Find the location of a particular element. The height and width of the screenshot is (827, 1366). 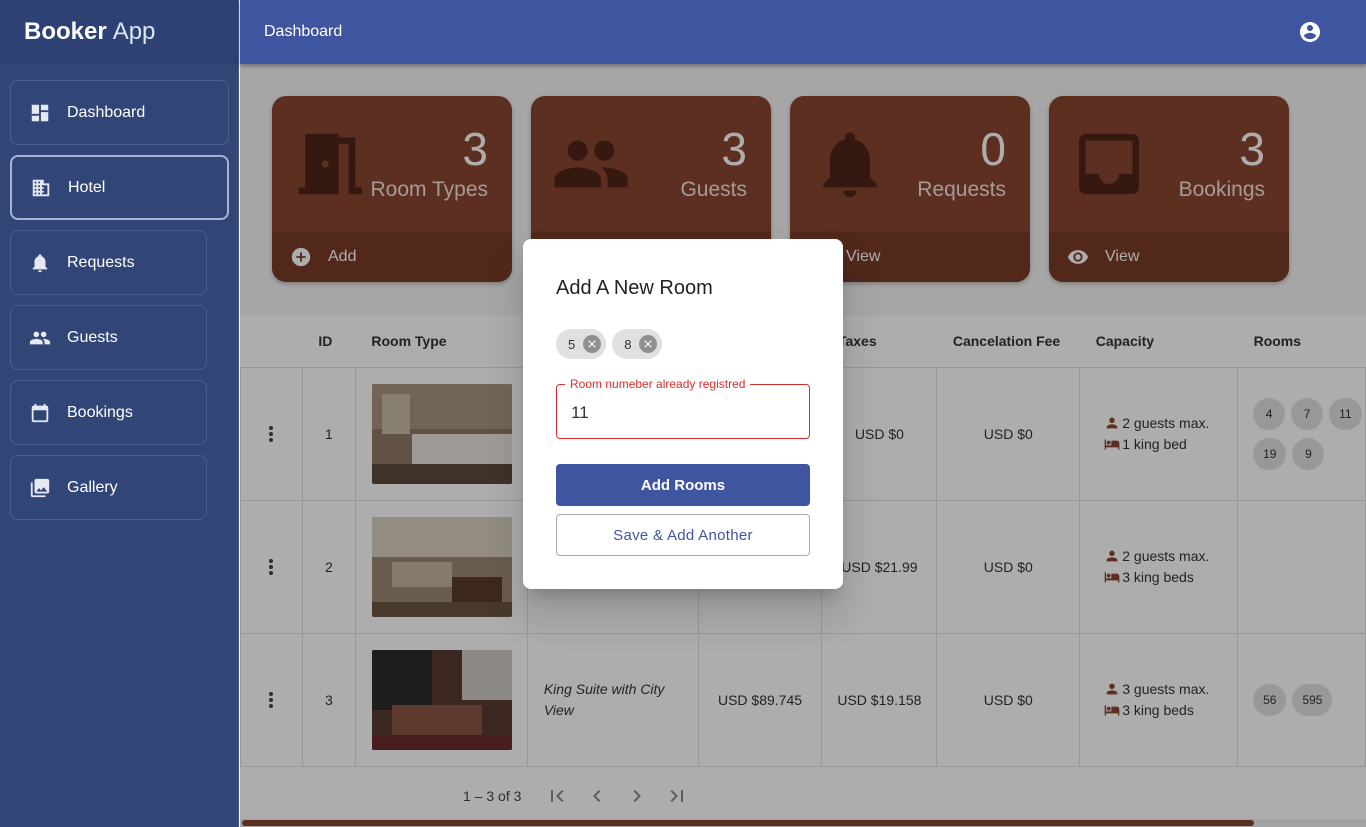

account-icon is located at coordinates (1310, 32).